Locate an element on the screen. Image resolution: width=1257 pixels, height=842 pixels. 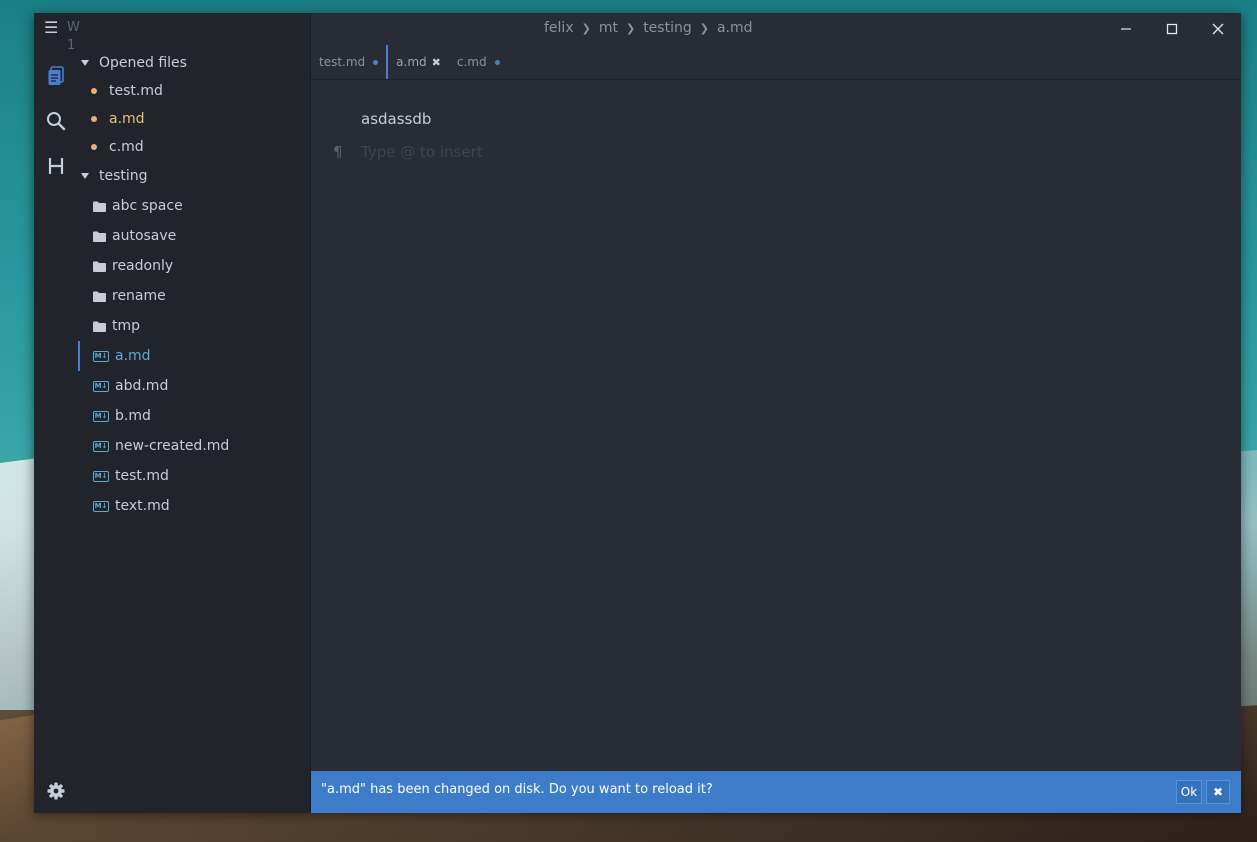
folder-header-testing: testing is located at coordinates (194, 176).